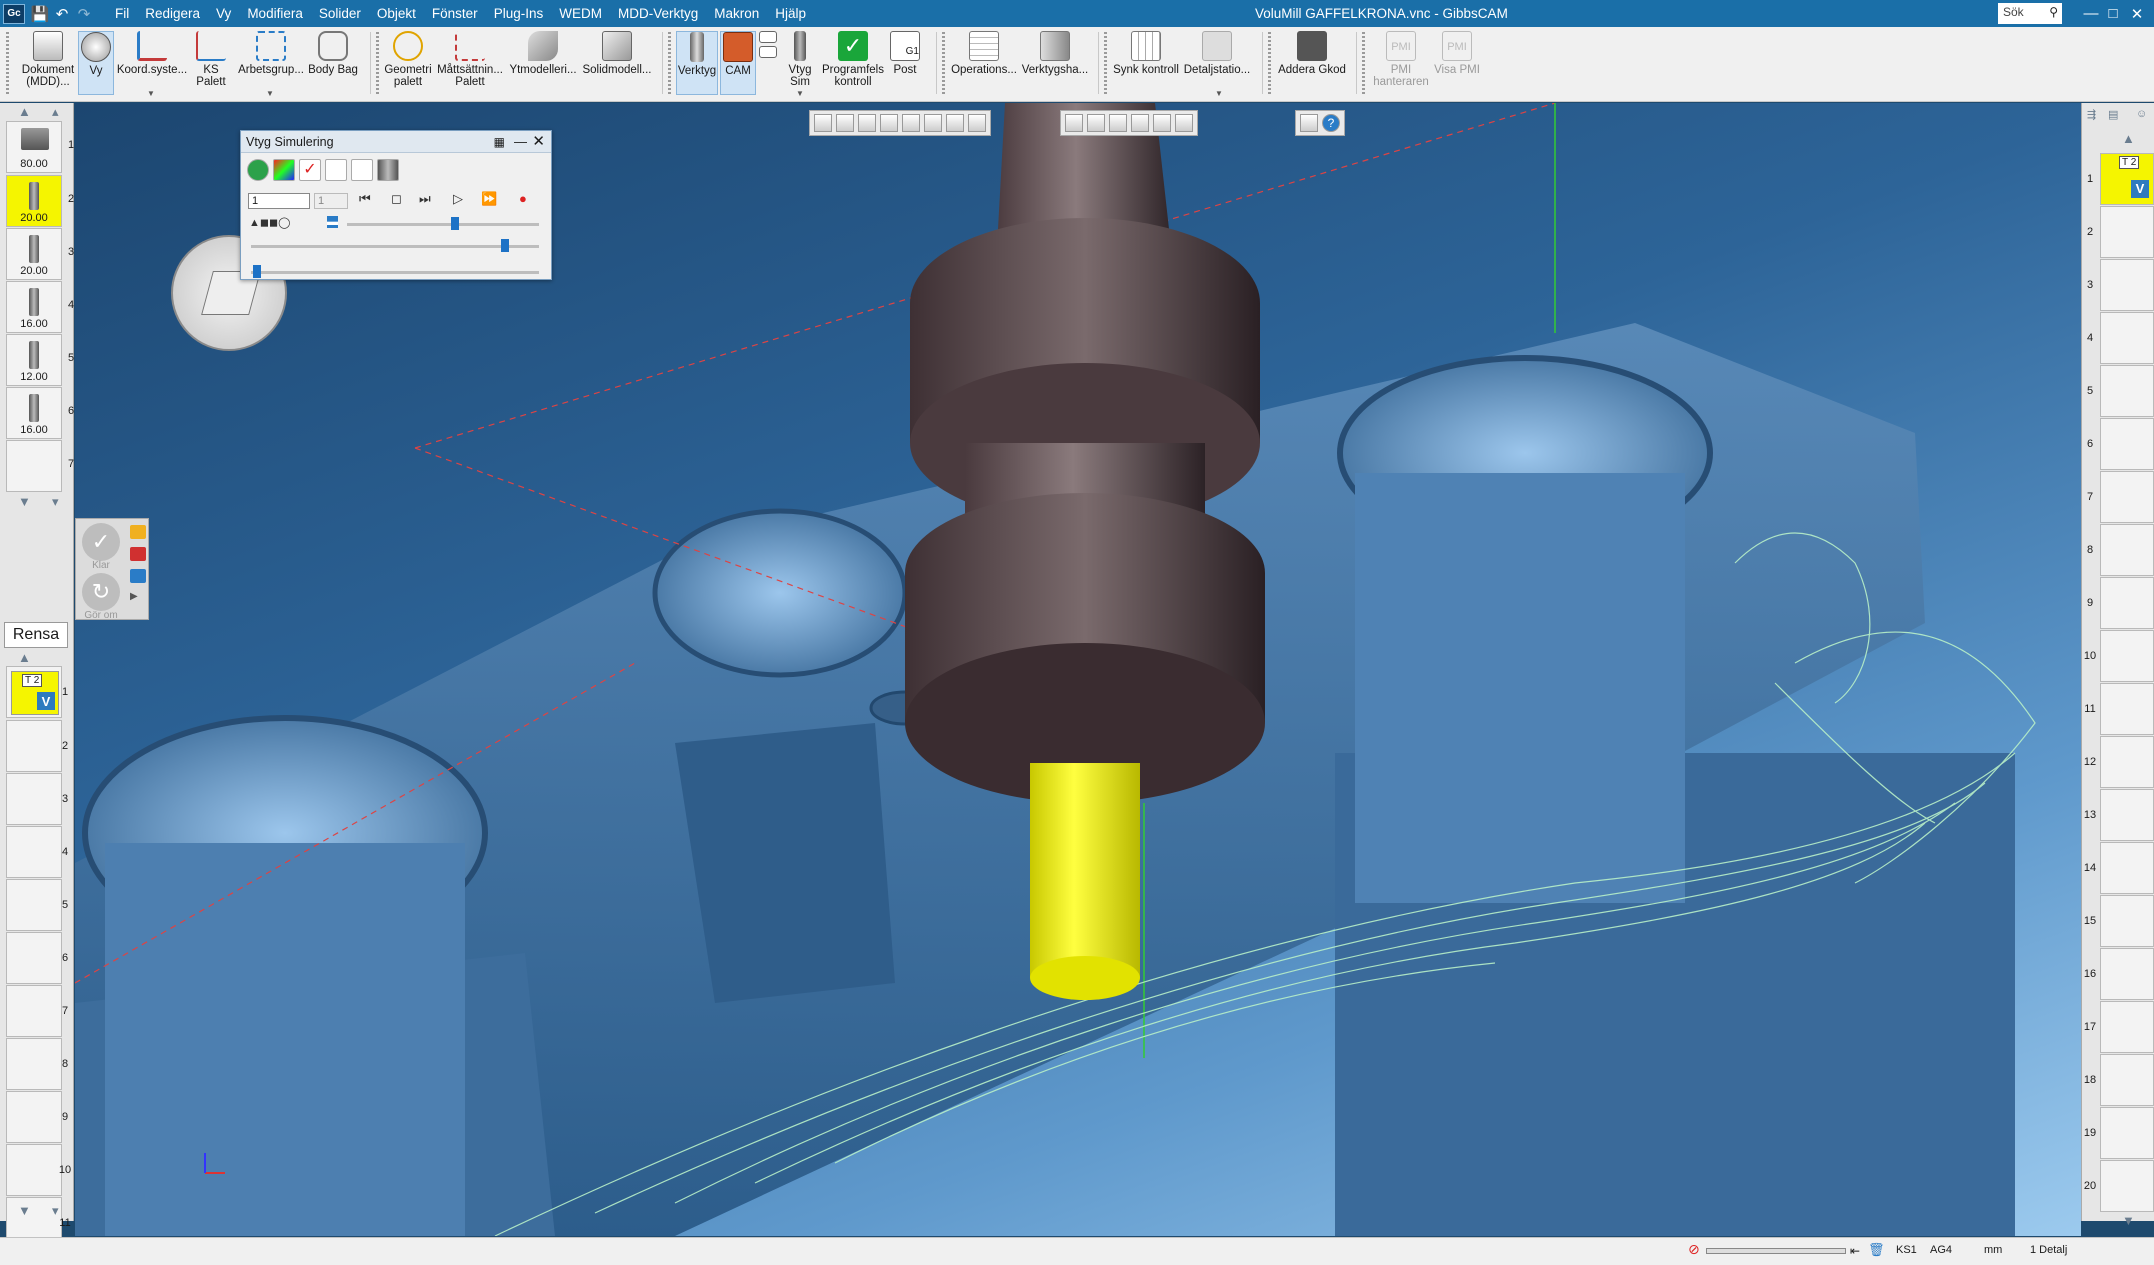 Image resolution: width=2154 pixels, height=1265 pixels. What do you see at coordinates (396, 13) in the screenshot?
I see `menu-objekt: Objekt` at bounding box center [396, 13].